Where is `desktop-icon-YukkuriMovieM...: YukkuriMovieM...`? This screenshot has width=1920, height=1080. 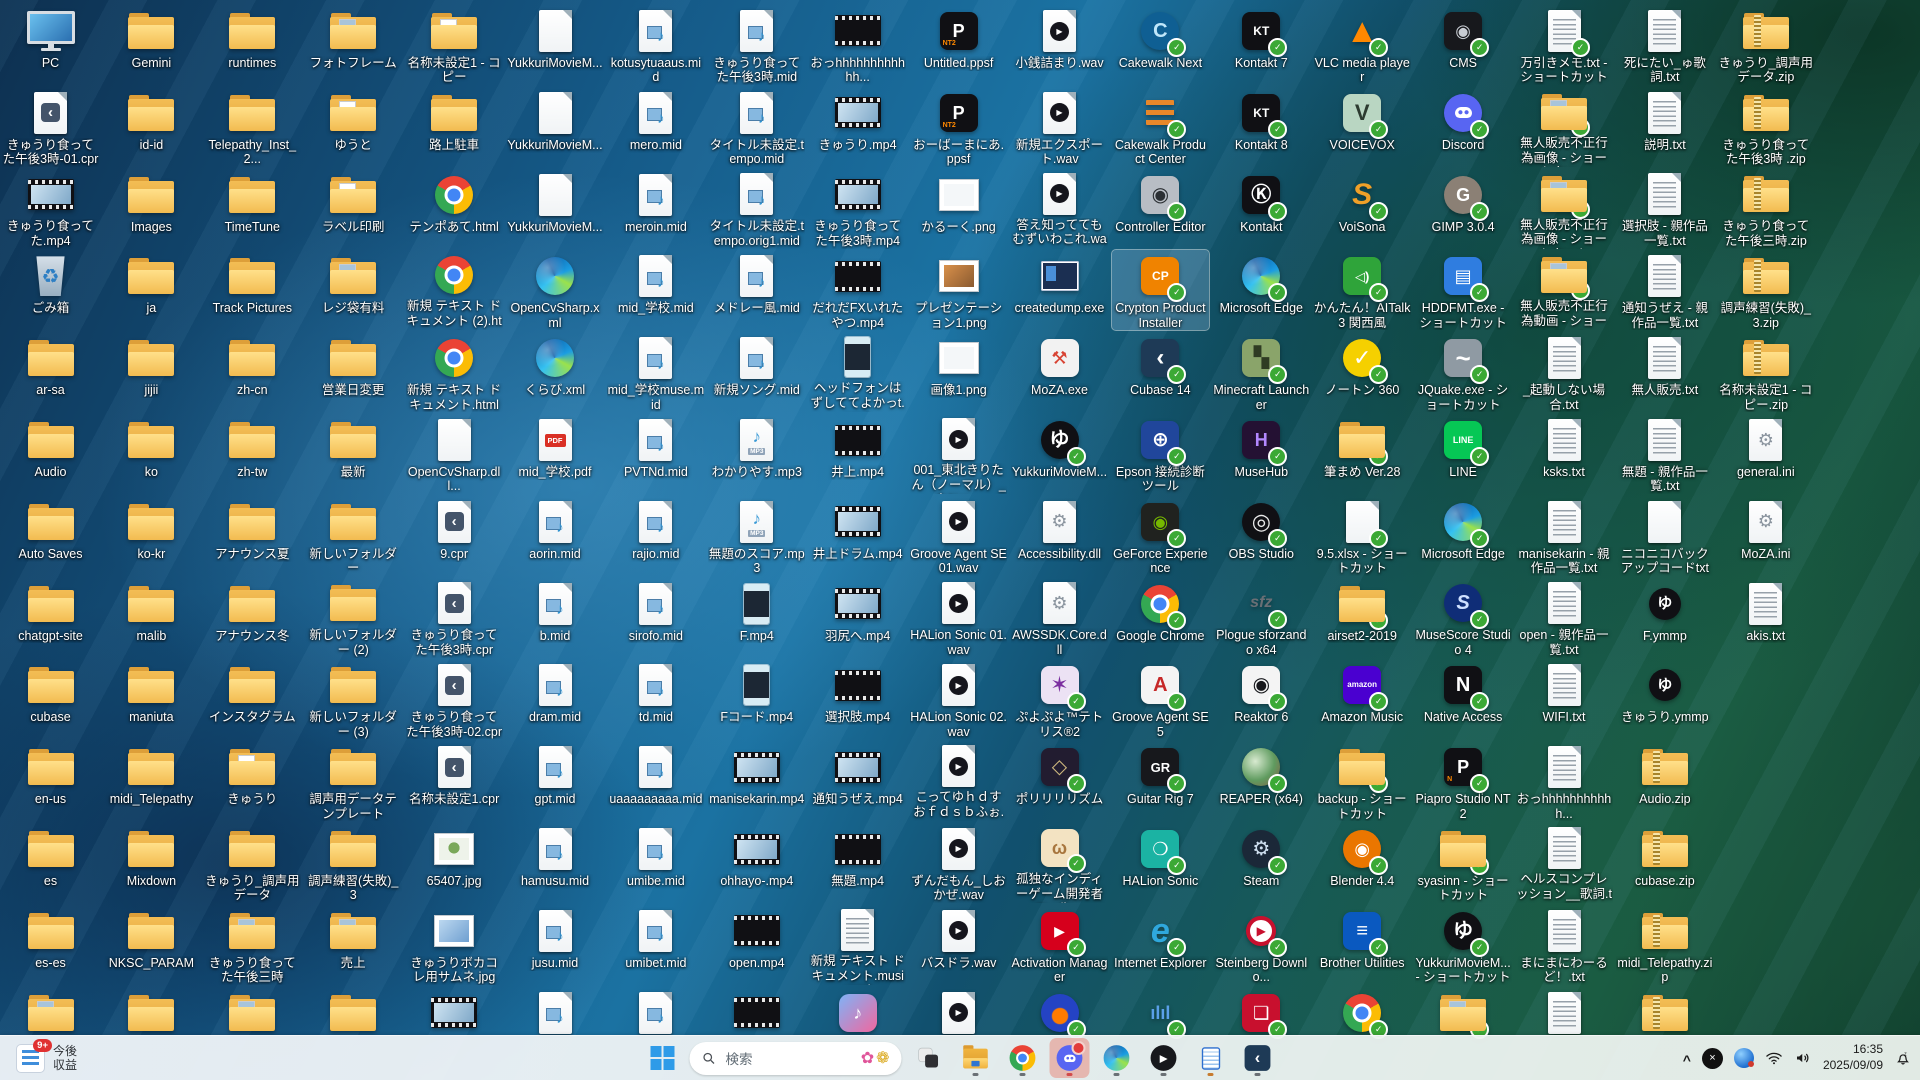
desktop-icon-YukkuriMovieM...: YukkuriMovieM... is located at coordinates (555, 209).